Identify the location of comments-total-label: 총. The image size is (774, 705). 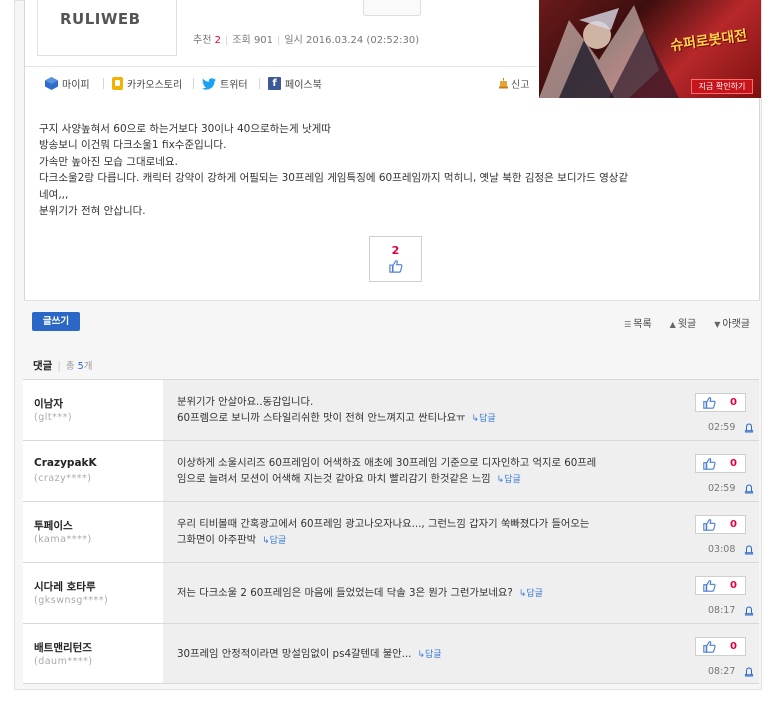
(70, 366).